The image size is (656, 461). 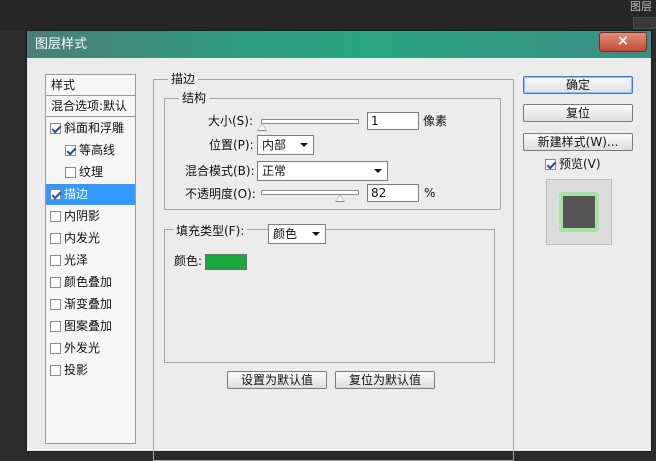 I want to click on style-item: 颜色叠加, so click(x=90, y=282).